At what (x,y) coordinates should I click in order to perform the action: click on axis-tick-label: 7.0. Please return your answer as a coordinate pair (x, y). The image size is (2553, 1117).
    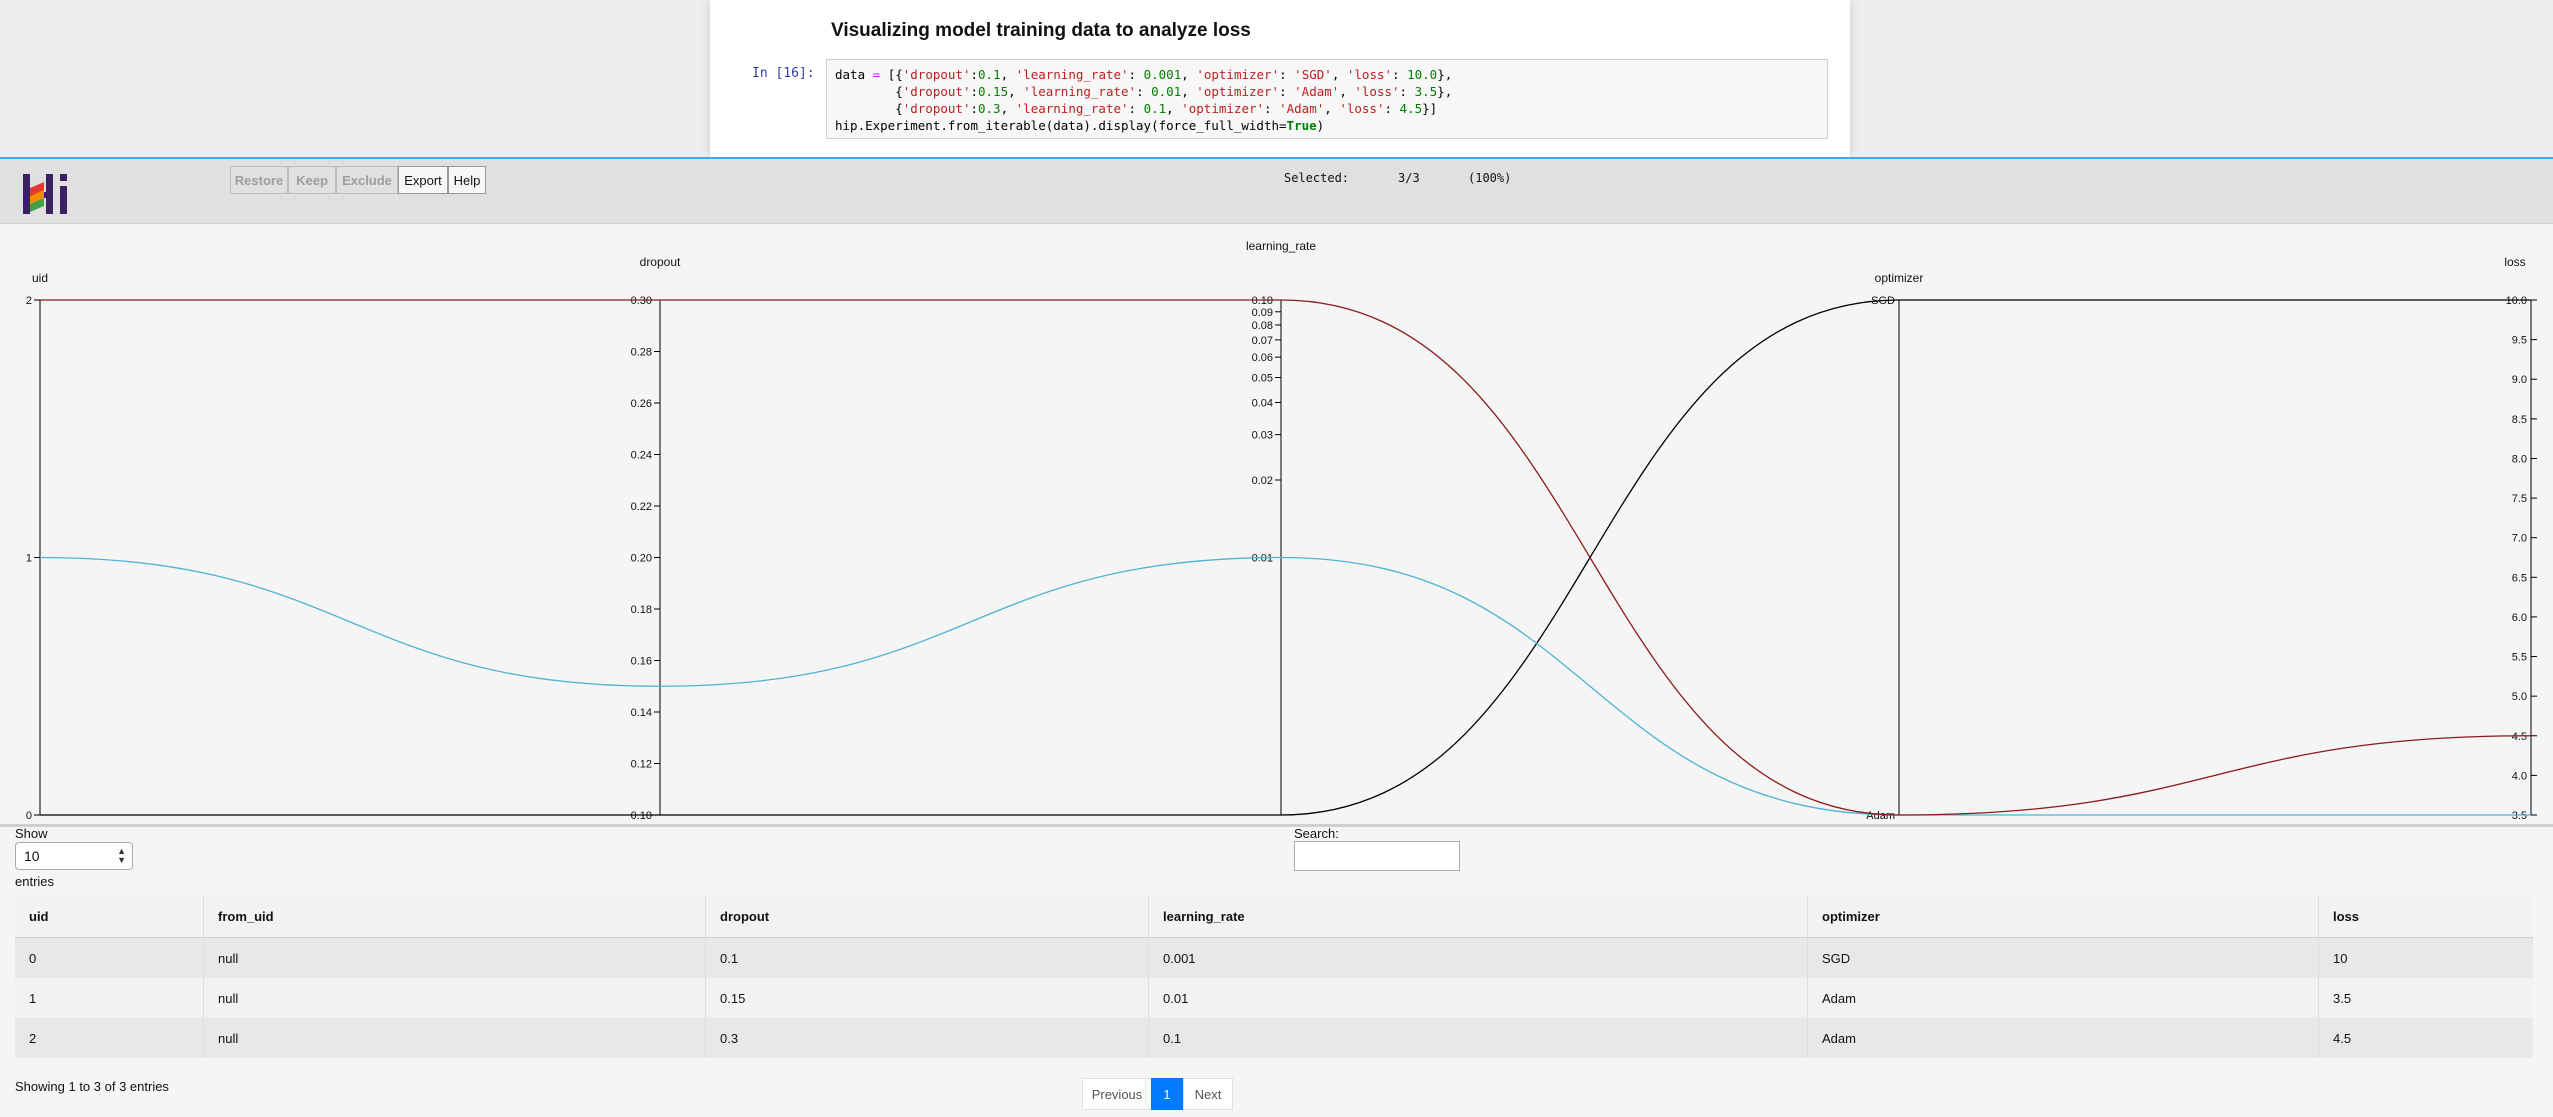
    Looking at the image, I should click on (2519, 539).